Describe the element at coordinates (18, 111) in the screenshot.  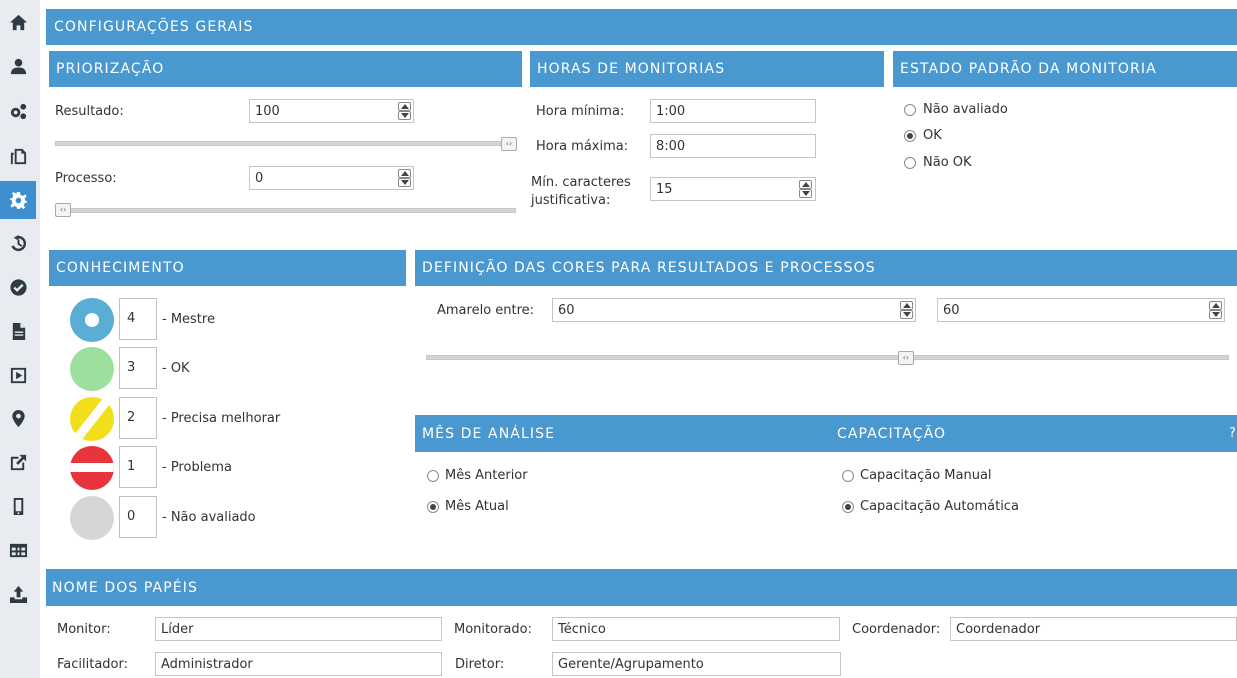
I see `sidebar-item-gears` at that location.